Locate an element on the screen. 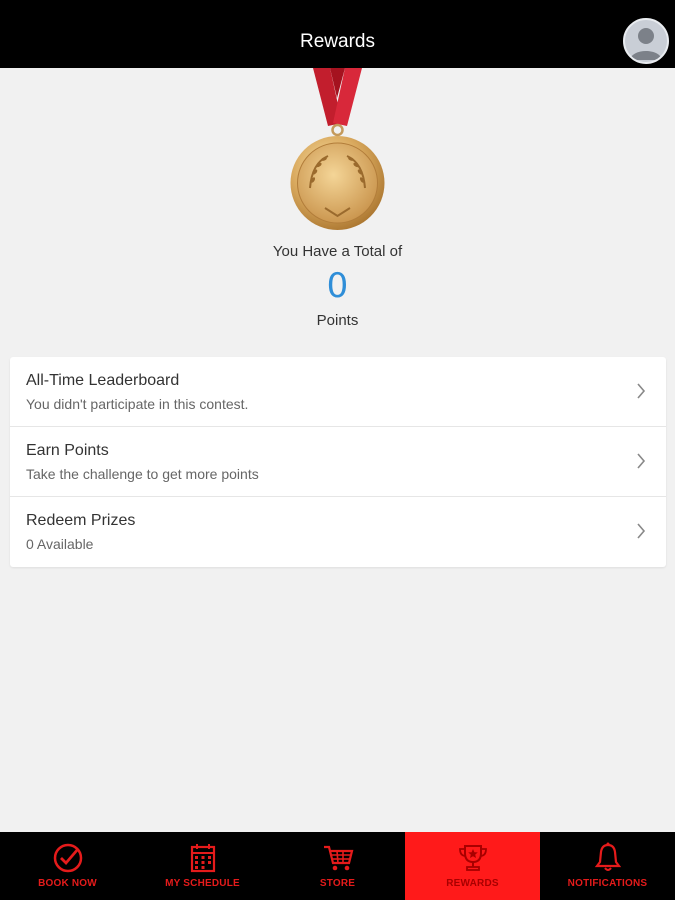 This screenshot has width=675, height=900. nav-rewards: REWARDS is located at coordinates (472, 866).